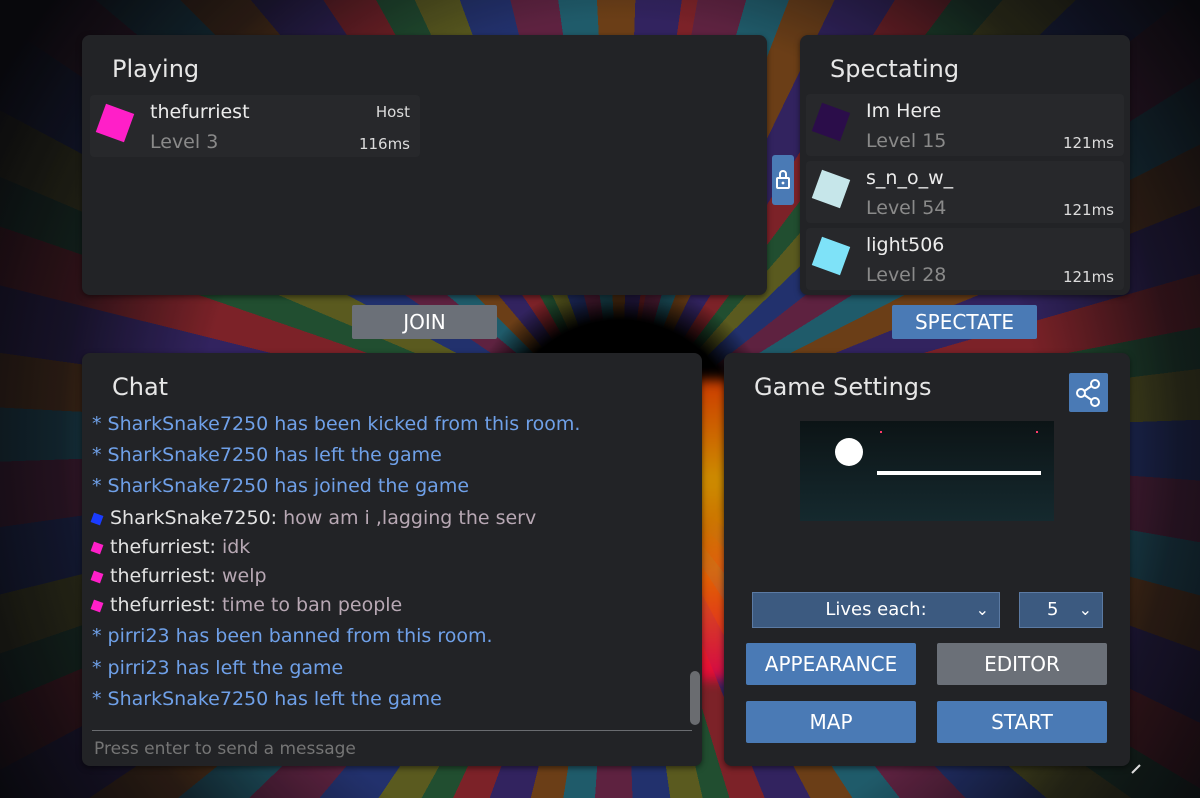 This screenshot has width=1200, height=798. What do you see at coordinates (959, 473) in the screenshot?
I see `map-platform` at bounding box center [959, 473].